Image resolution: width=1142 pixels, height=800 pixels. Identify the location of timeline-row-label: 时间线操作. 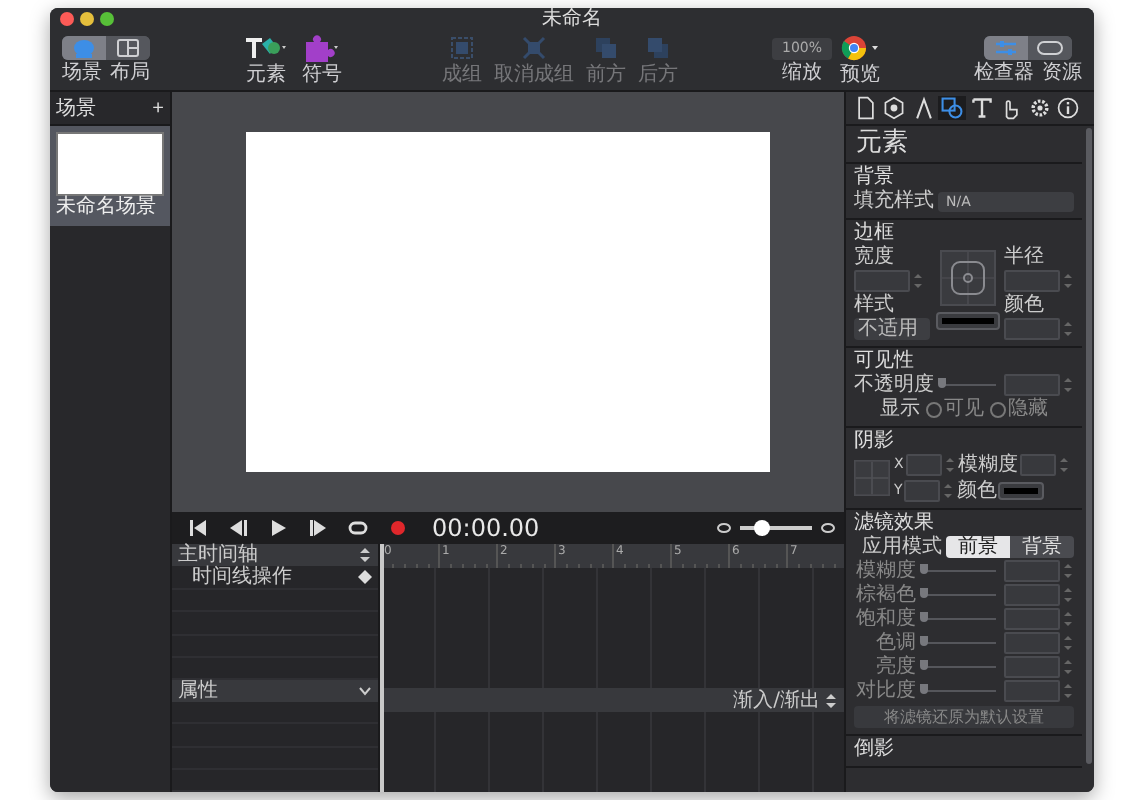
(242, 577).